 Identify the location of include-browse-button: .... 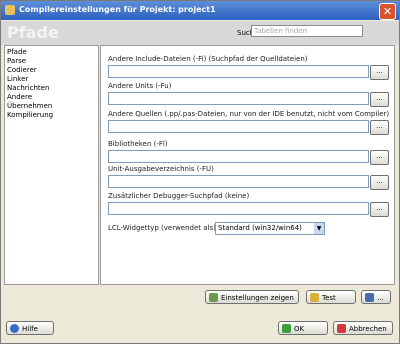
(379, 72).